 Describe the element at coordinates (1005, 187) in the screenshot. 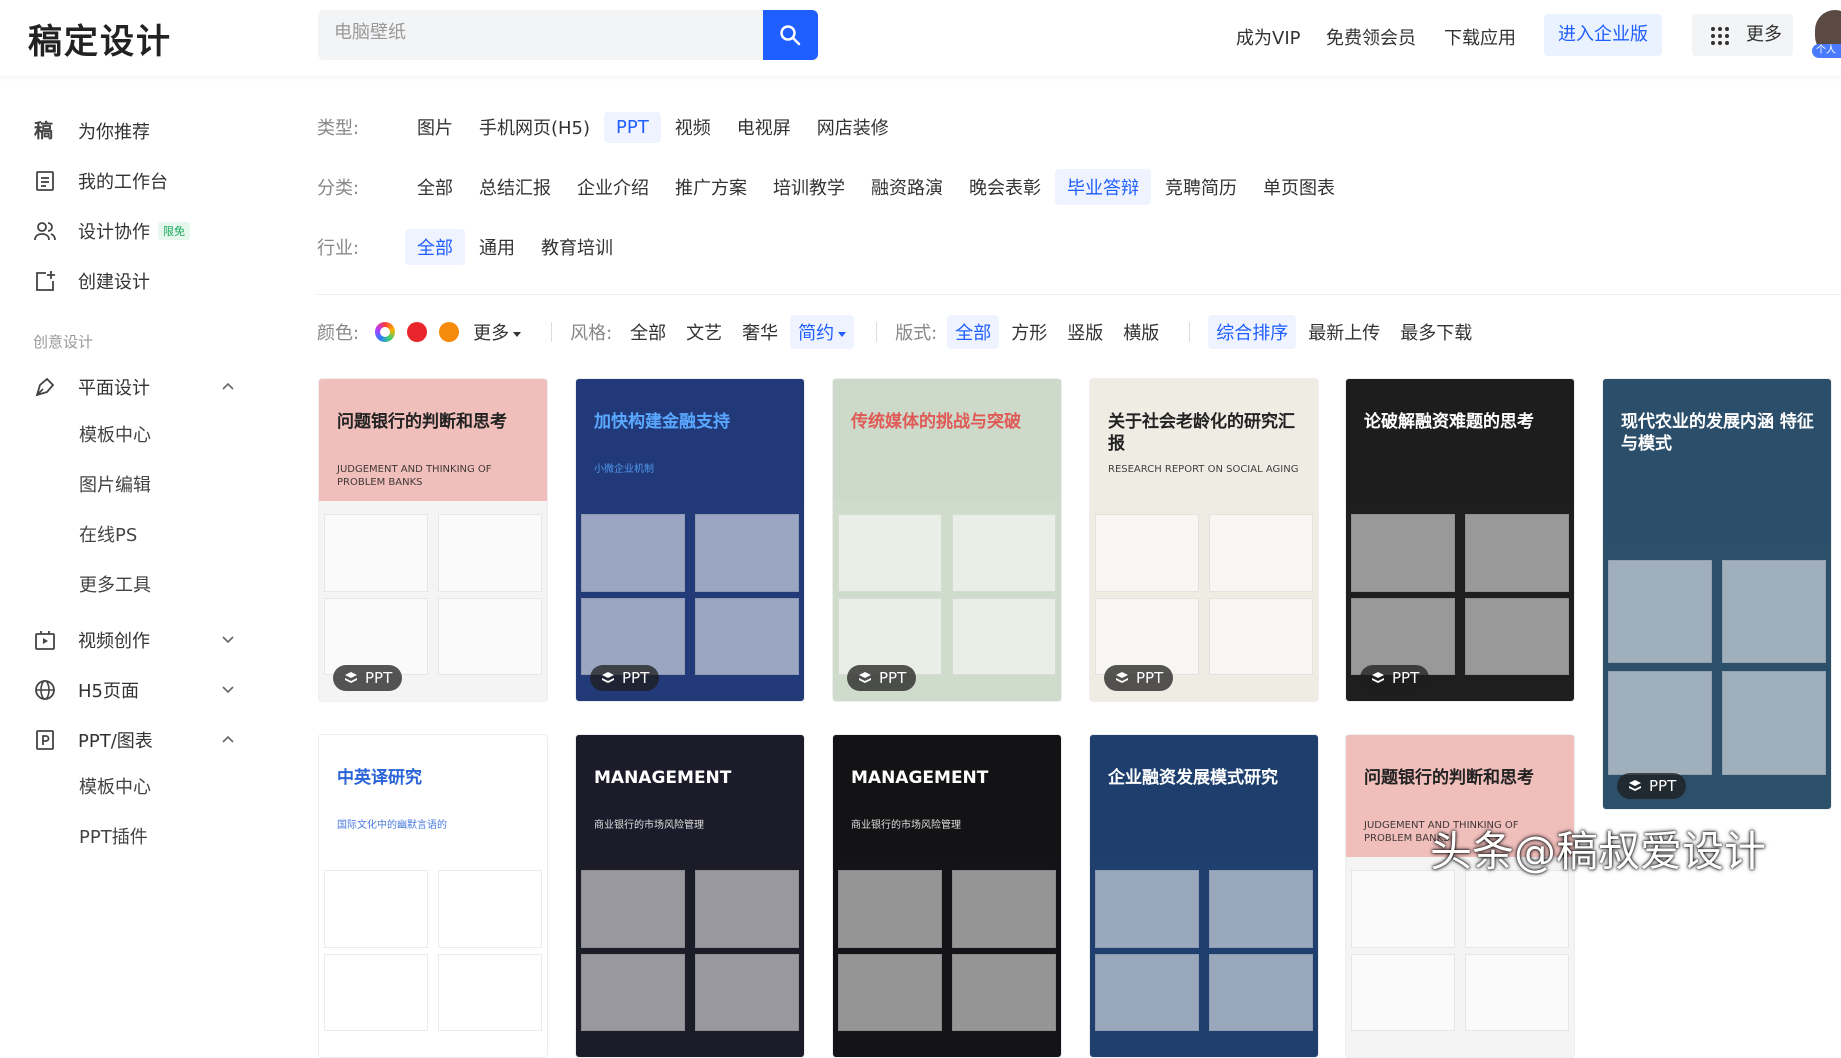

I see `filter-option: 晚会表彰` at that location.